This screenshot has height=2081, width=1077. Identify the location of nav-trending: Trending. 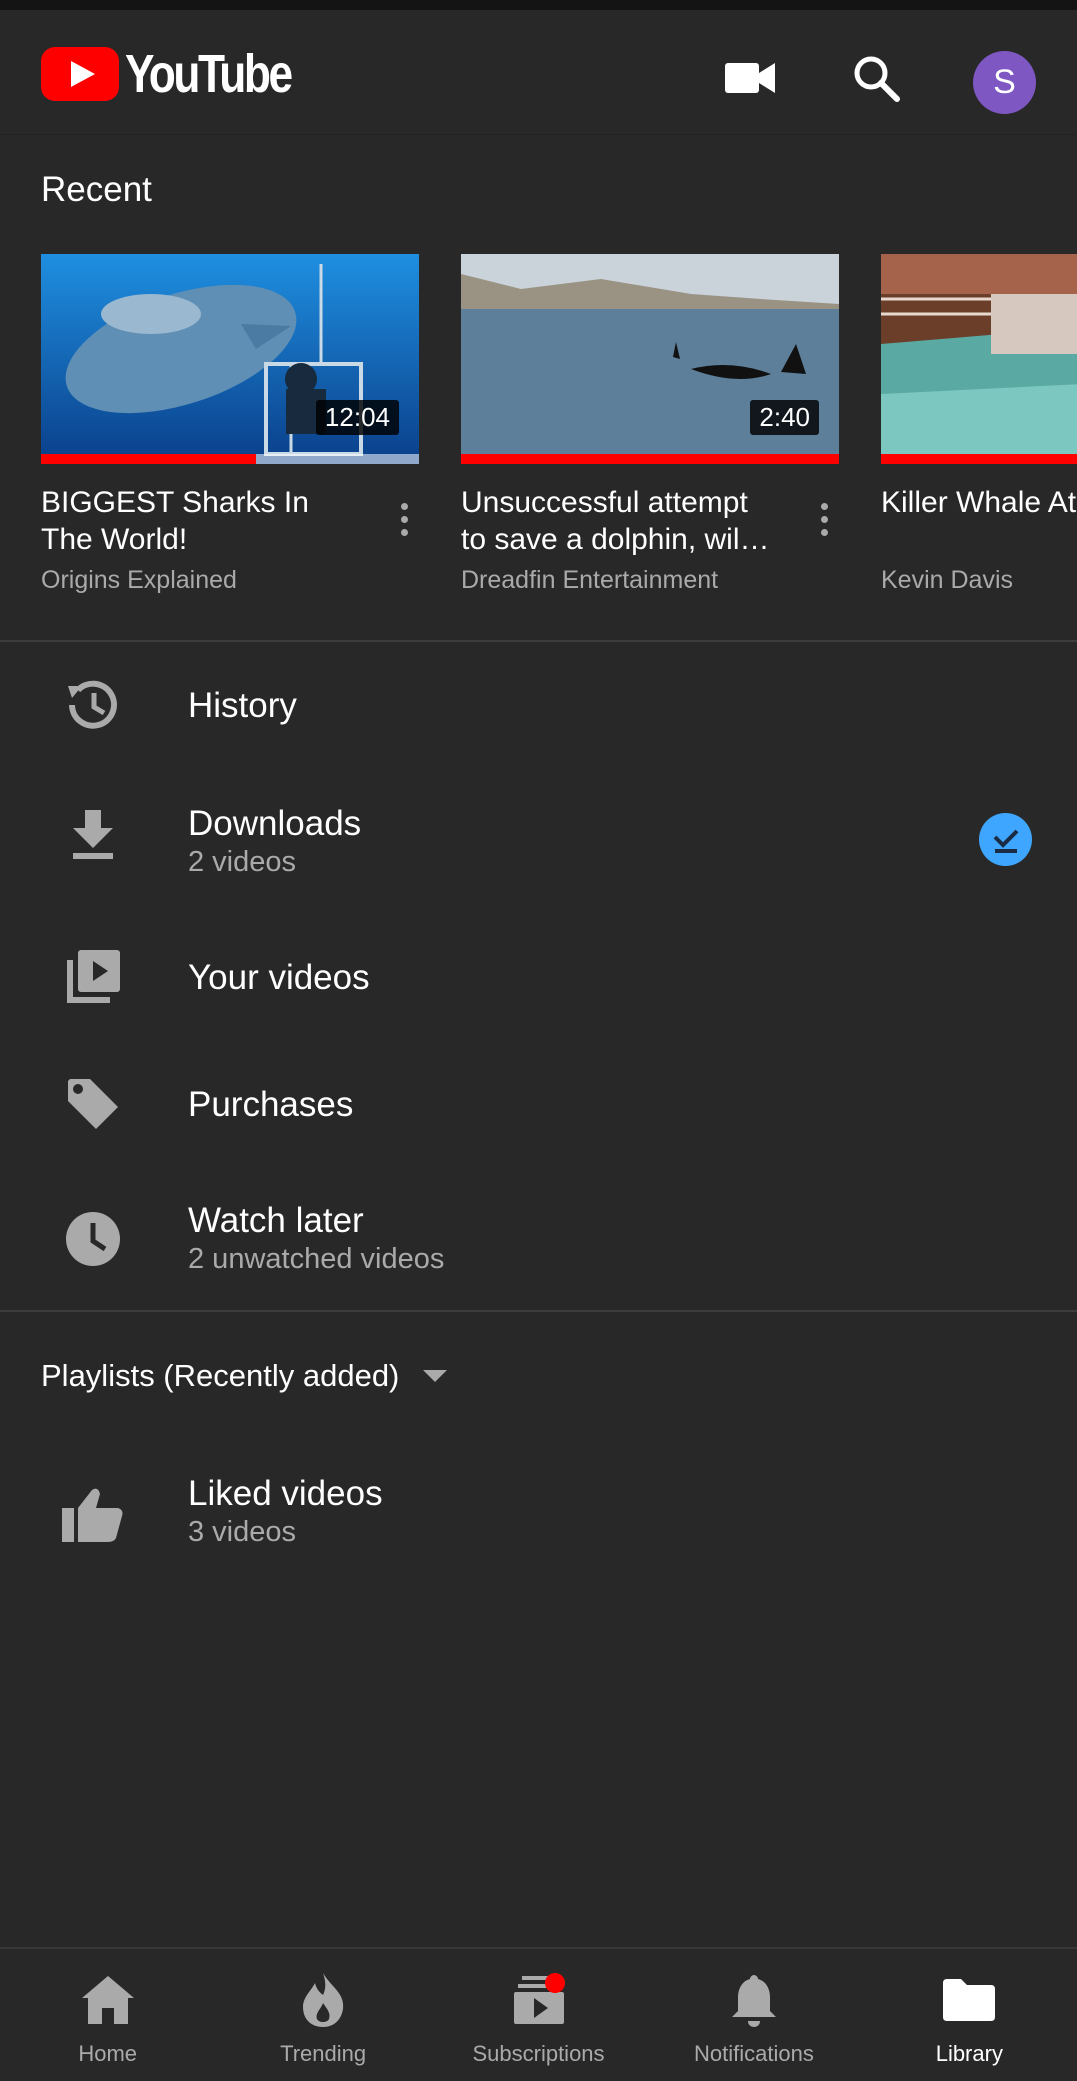
(322, 2015).